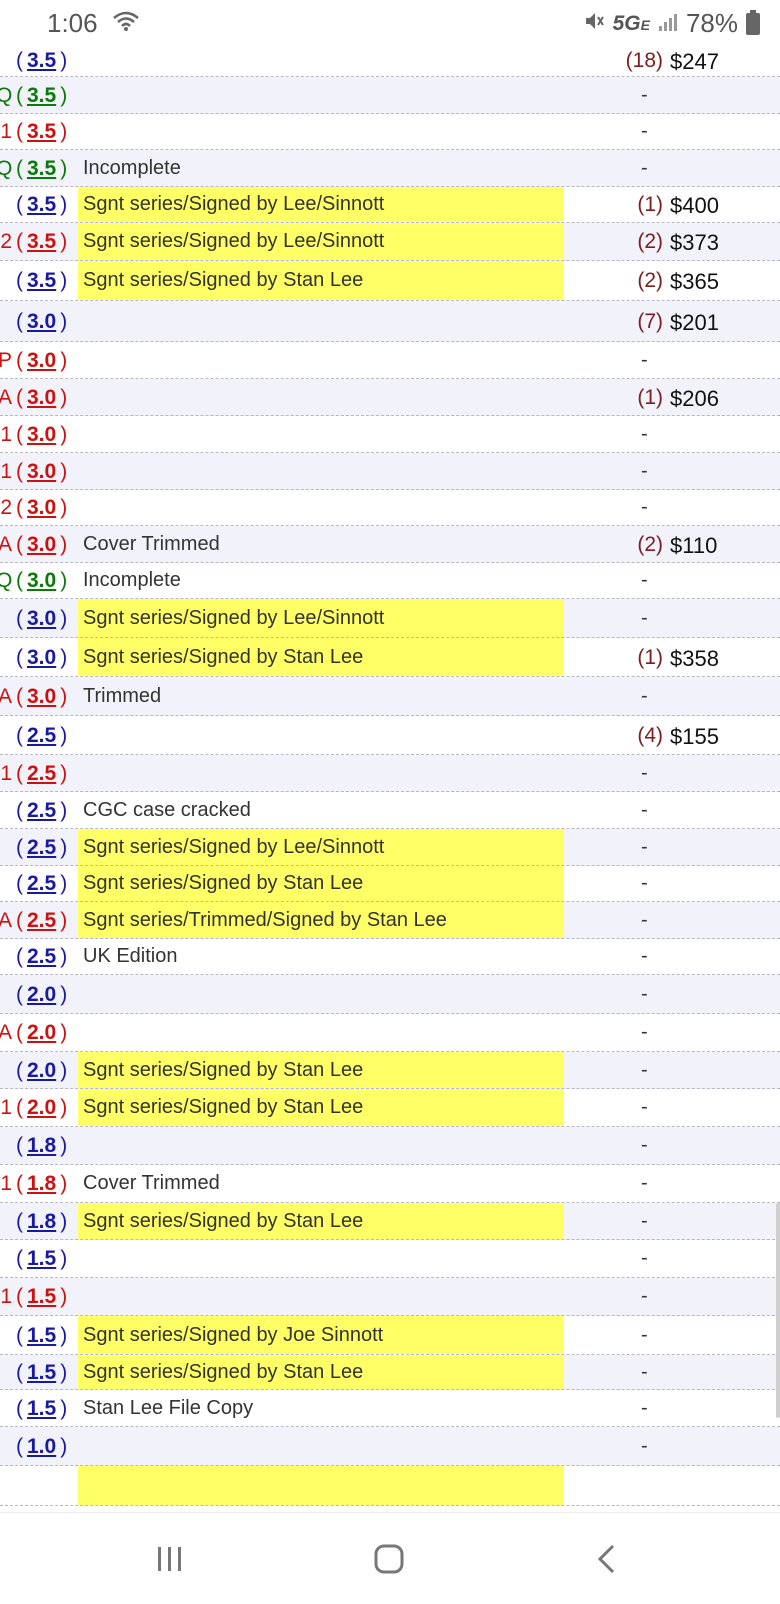  What do you see at coordinates (778, 1310) in the screenshot?
I see `scrollbar` at bounding box center [778, 1310].